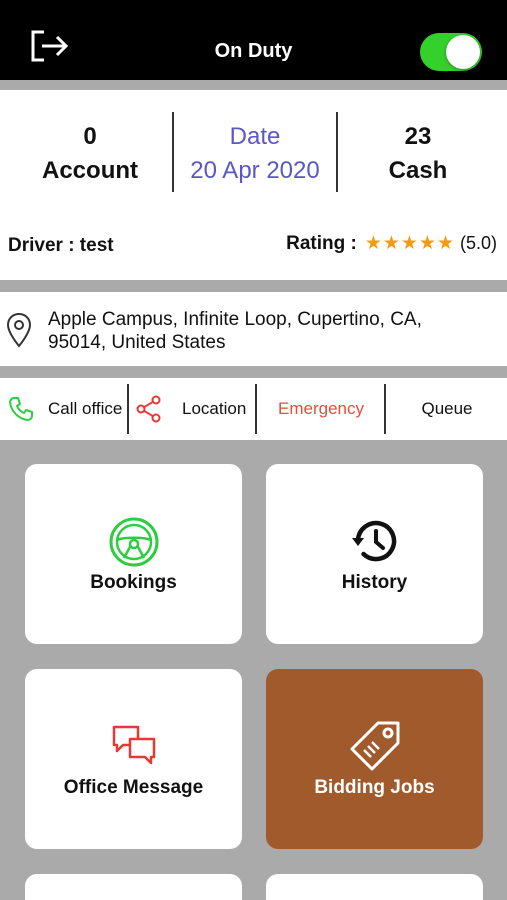 This screenshot has width=507, height=900. Describe the element at coordinates (255, 170) in the screenshot. I see `date-value: 20 Apr 2020` at that location.